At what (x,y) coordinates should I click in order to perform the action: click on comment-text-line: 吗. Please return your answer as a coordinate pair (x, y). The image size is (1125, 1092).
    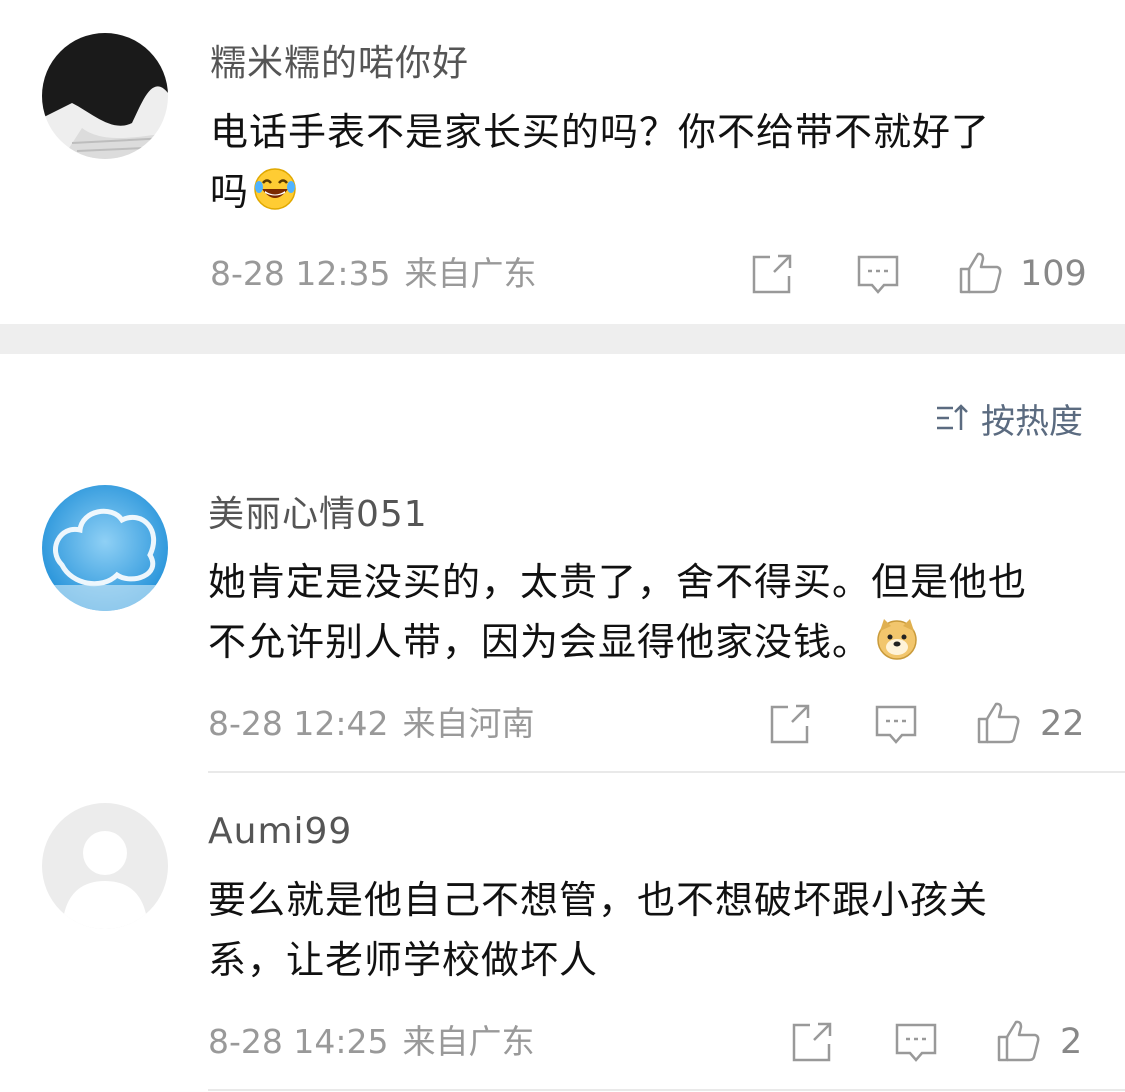
    Looking at the image, I should click on (647, 192).